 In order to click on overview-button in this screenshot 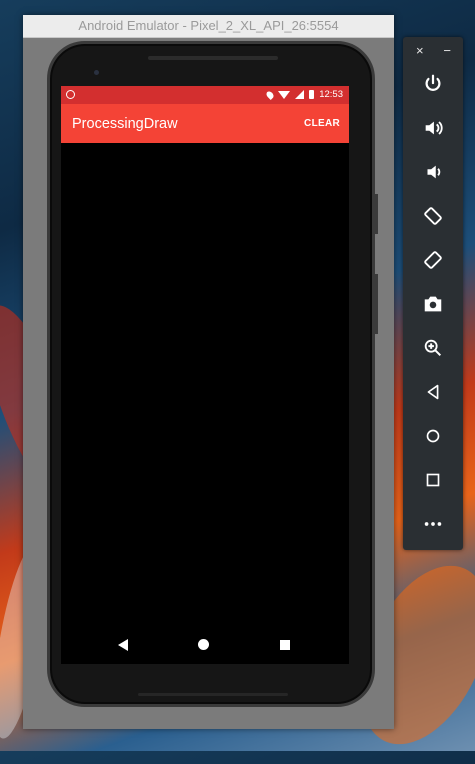, I will do `click(433, 480)`.